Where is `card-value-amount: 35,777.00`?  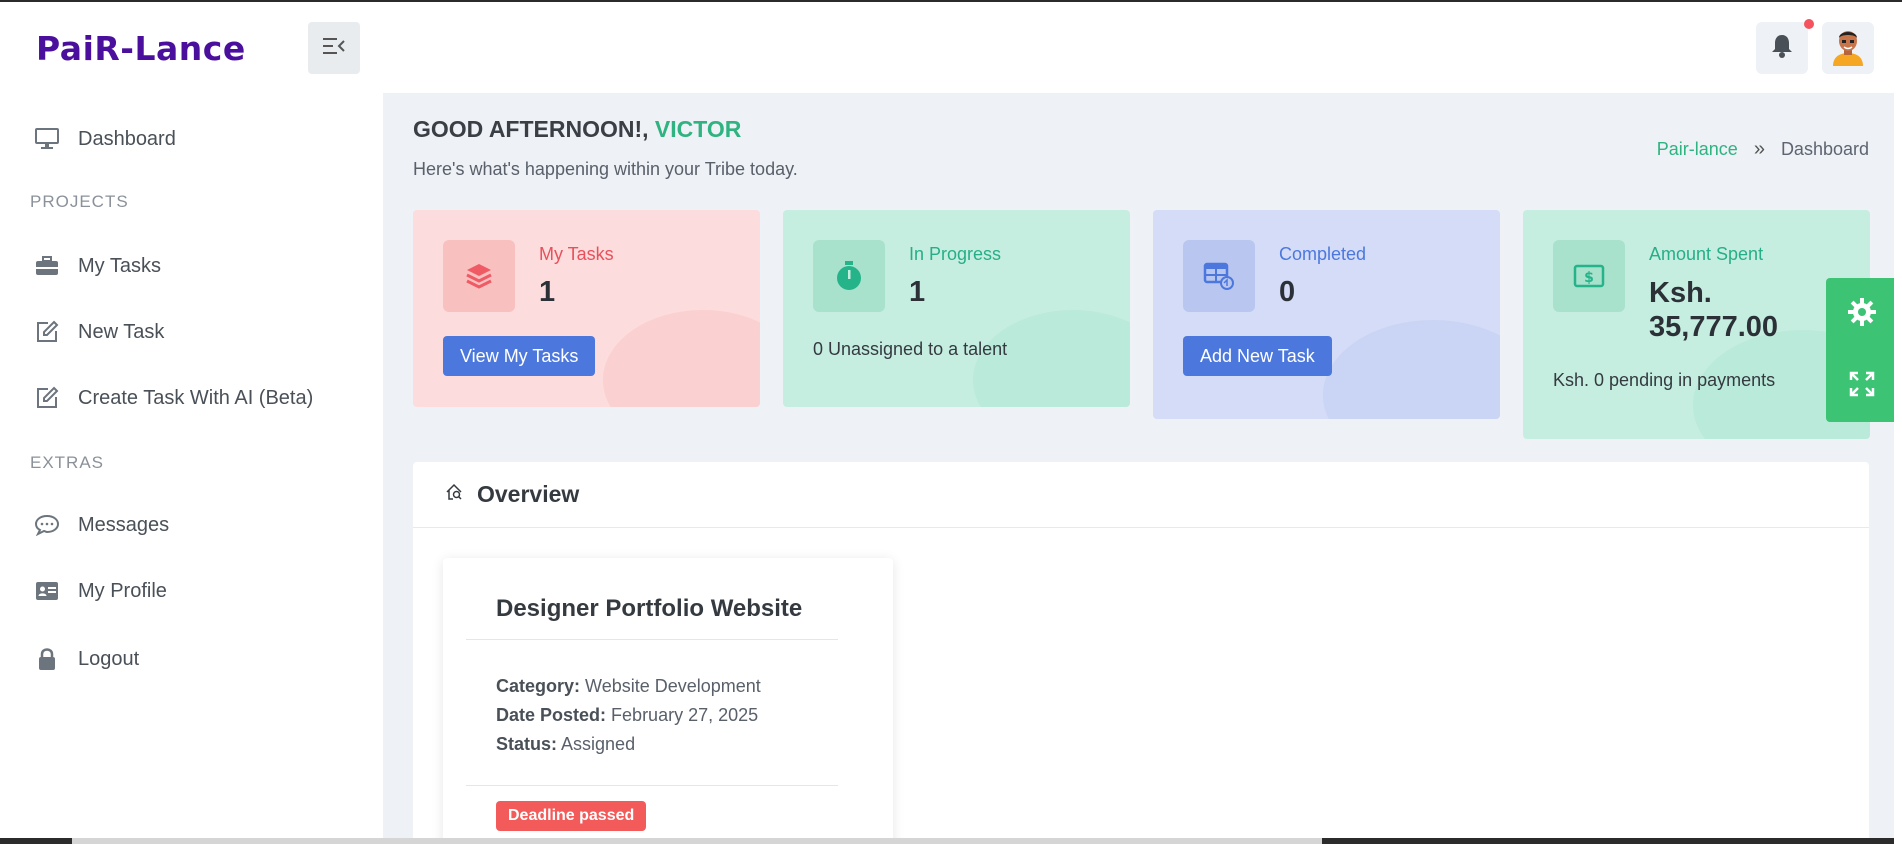
card-value-amount: 35,777.00 is located at coordinates (1714, 327).